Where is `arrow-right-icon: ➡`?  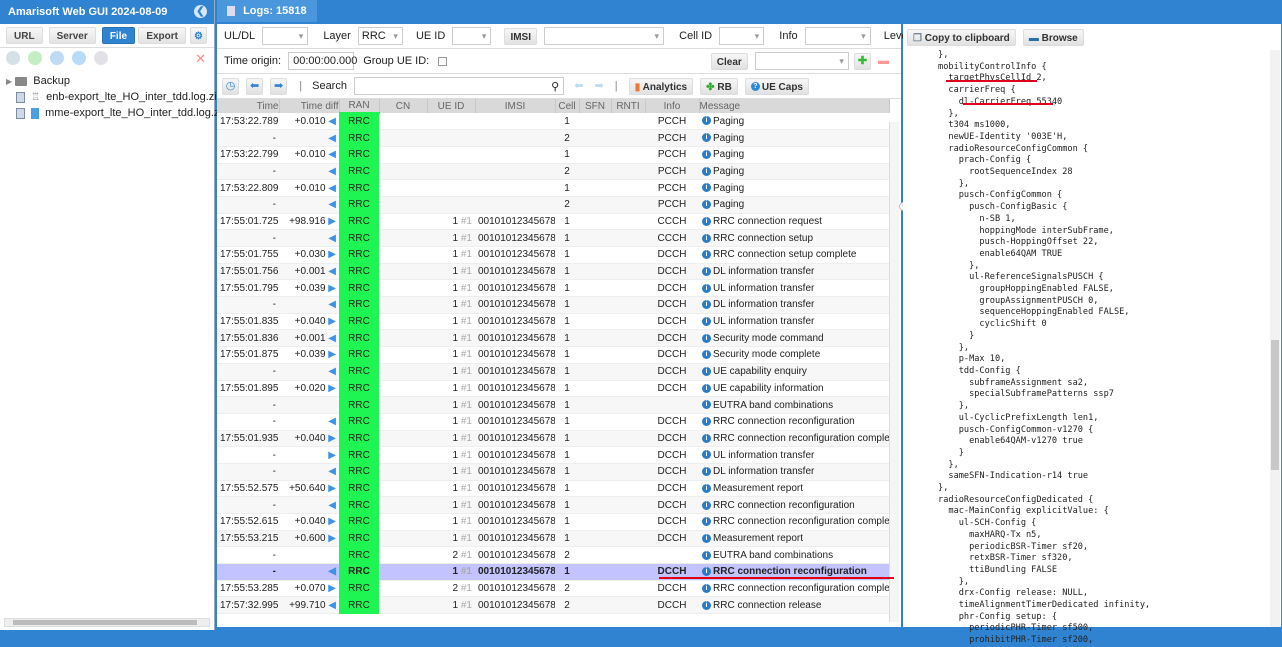 arrow-right-icon: ➡ is located at coordinates (279, 86).